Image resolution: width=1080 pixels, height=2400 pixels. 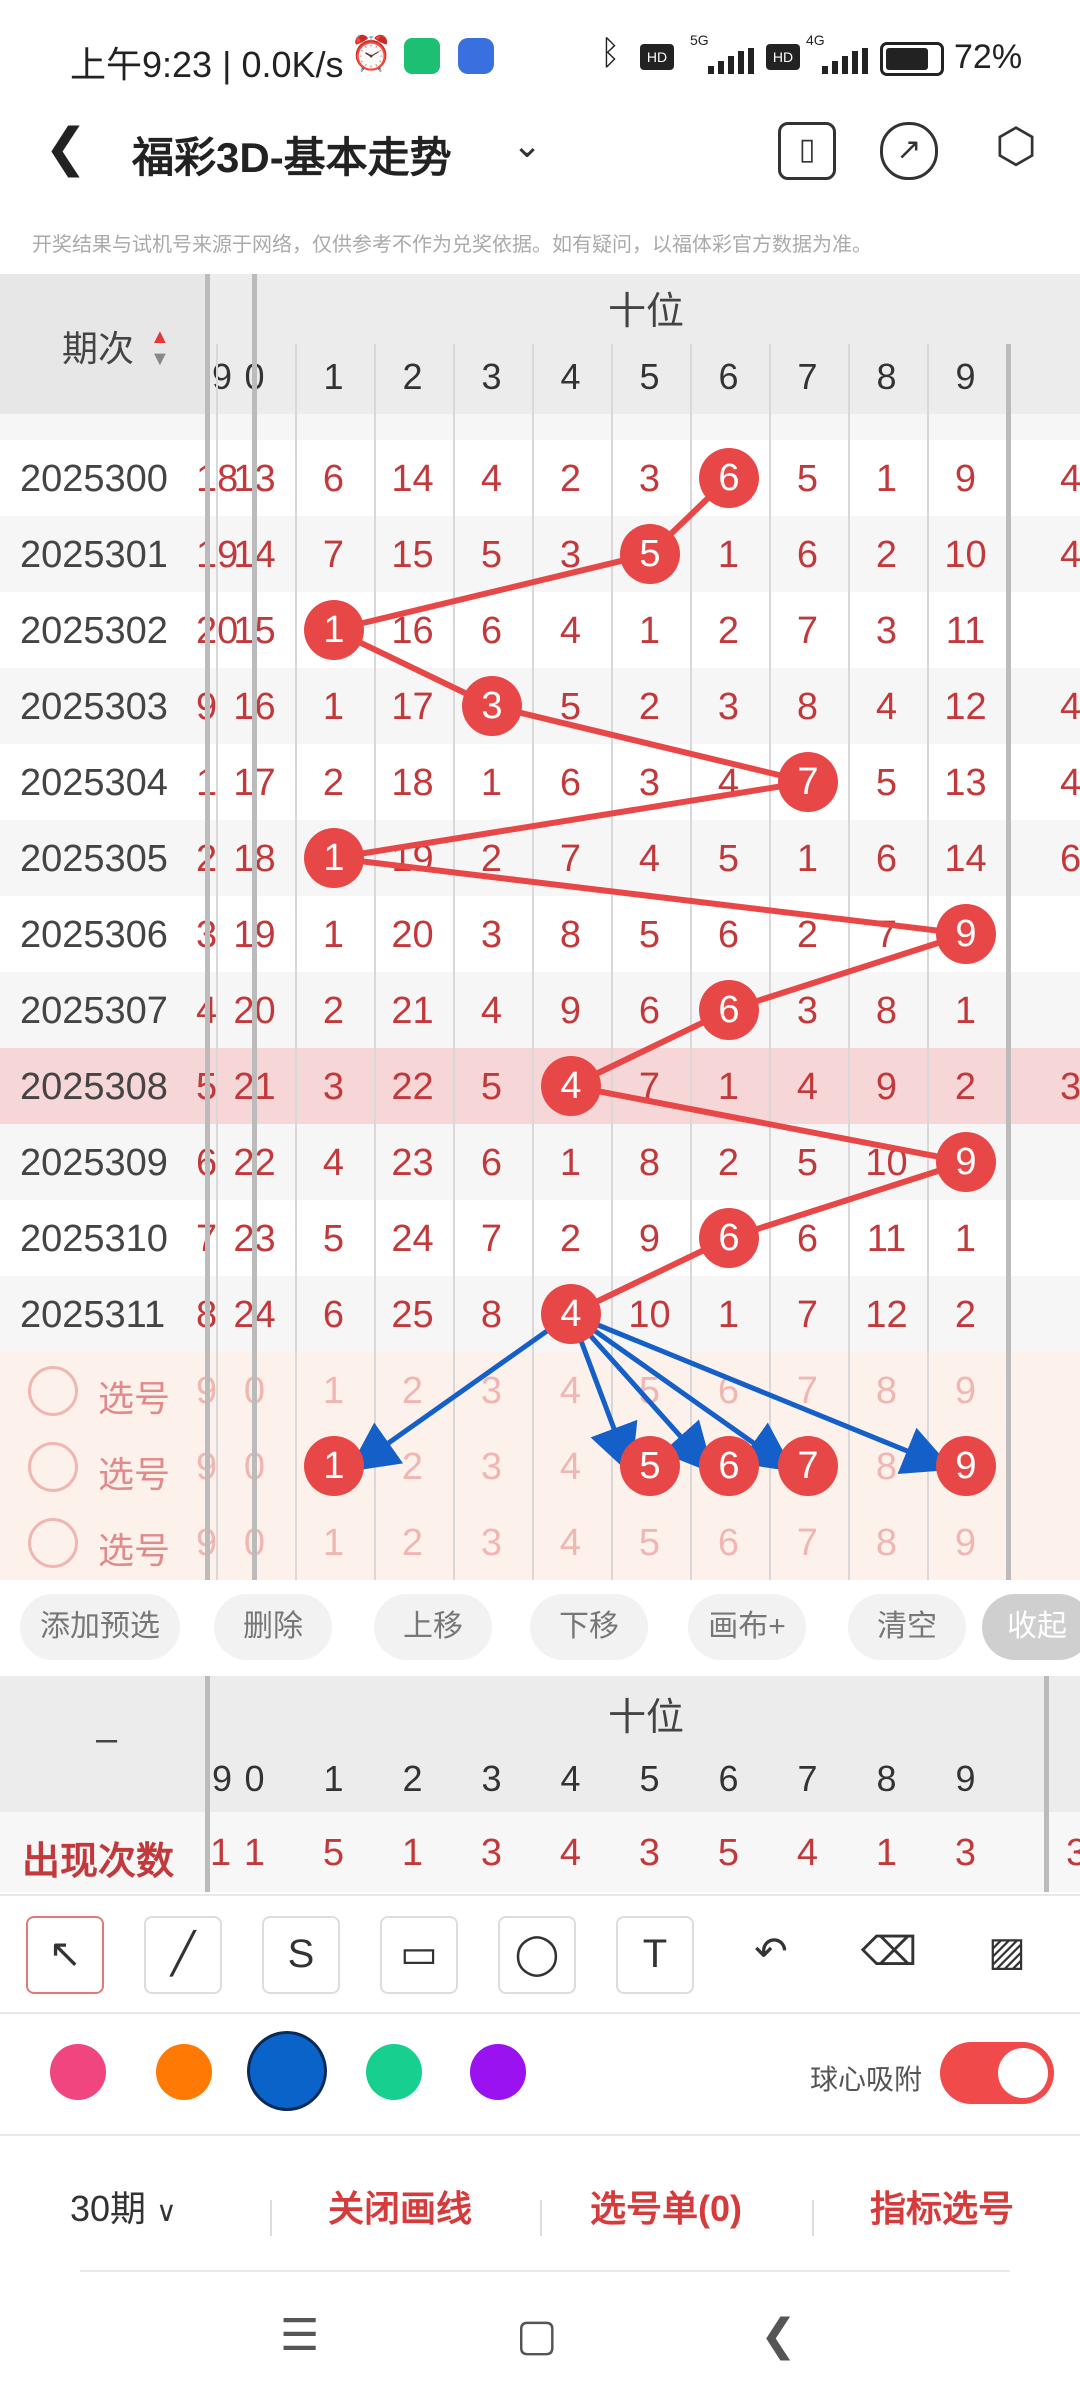 I want to click on period-select: 30期 ∨, so click(x=123, y=2206).